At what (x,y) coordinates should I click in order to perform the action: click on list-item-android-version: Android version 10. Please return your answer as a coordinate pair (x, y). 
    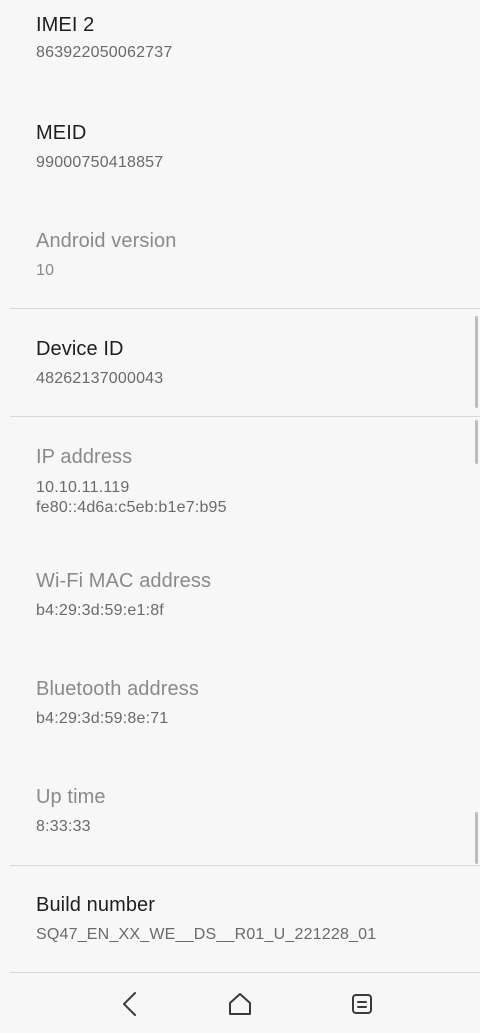
    Looking at the image, I should click on (240, 254).